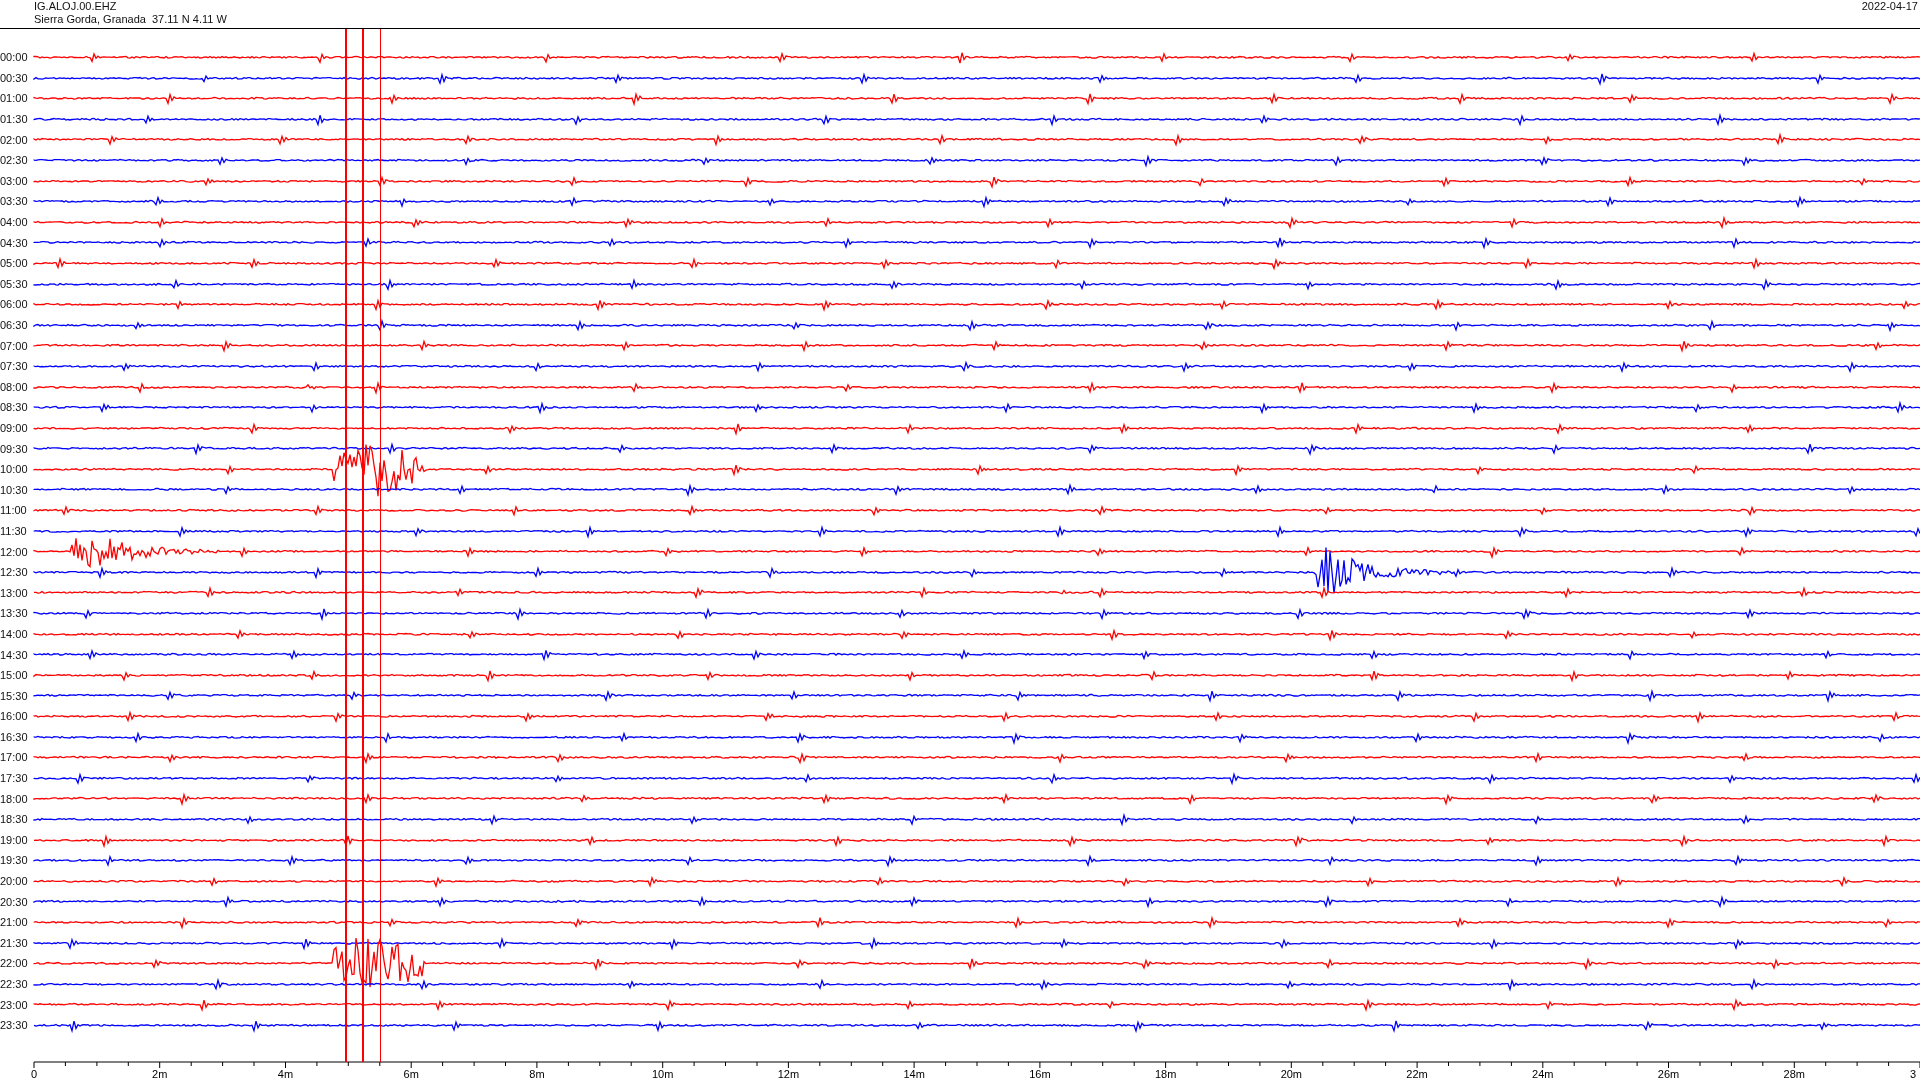  Describe the element at coordinates (14, 819) in the screenshot. I see `time-label: 18:30` at that location.